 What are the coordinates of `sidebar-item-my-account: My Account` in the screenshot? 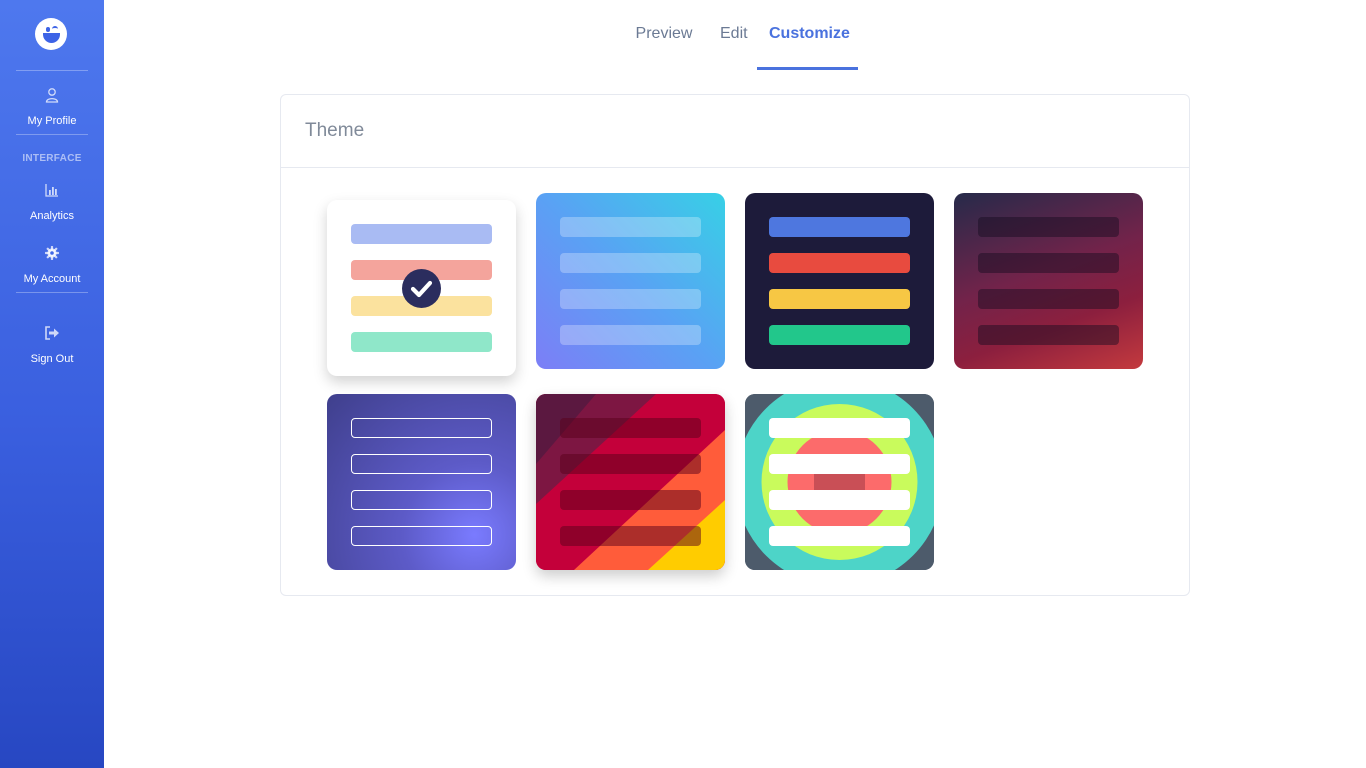 It's located at (52, 265).